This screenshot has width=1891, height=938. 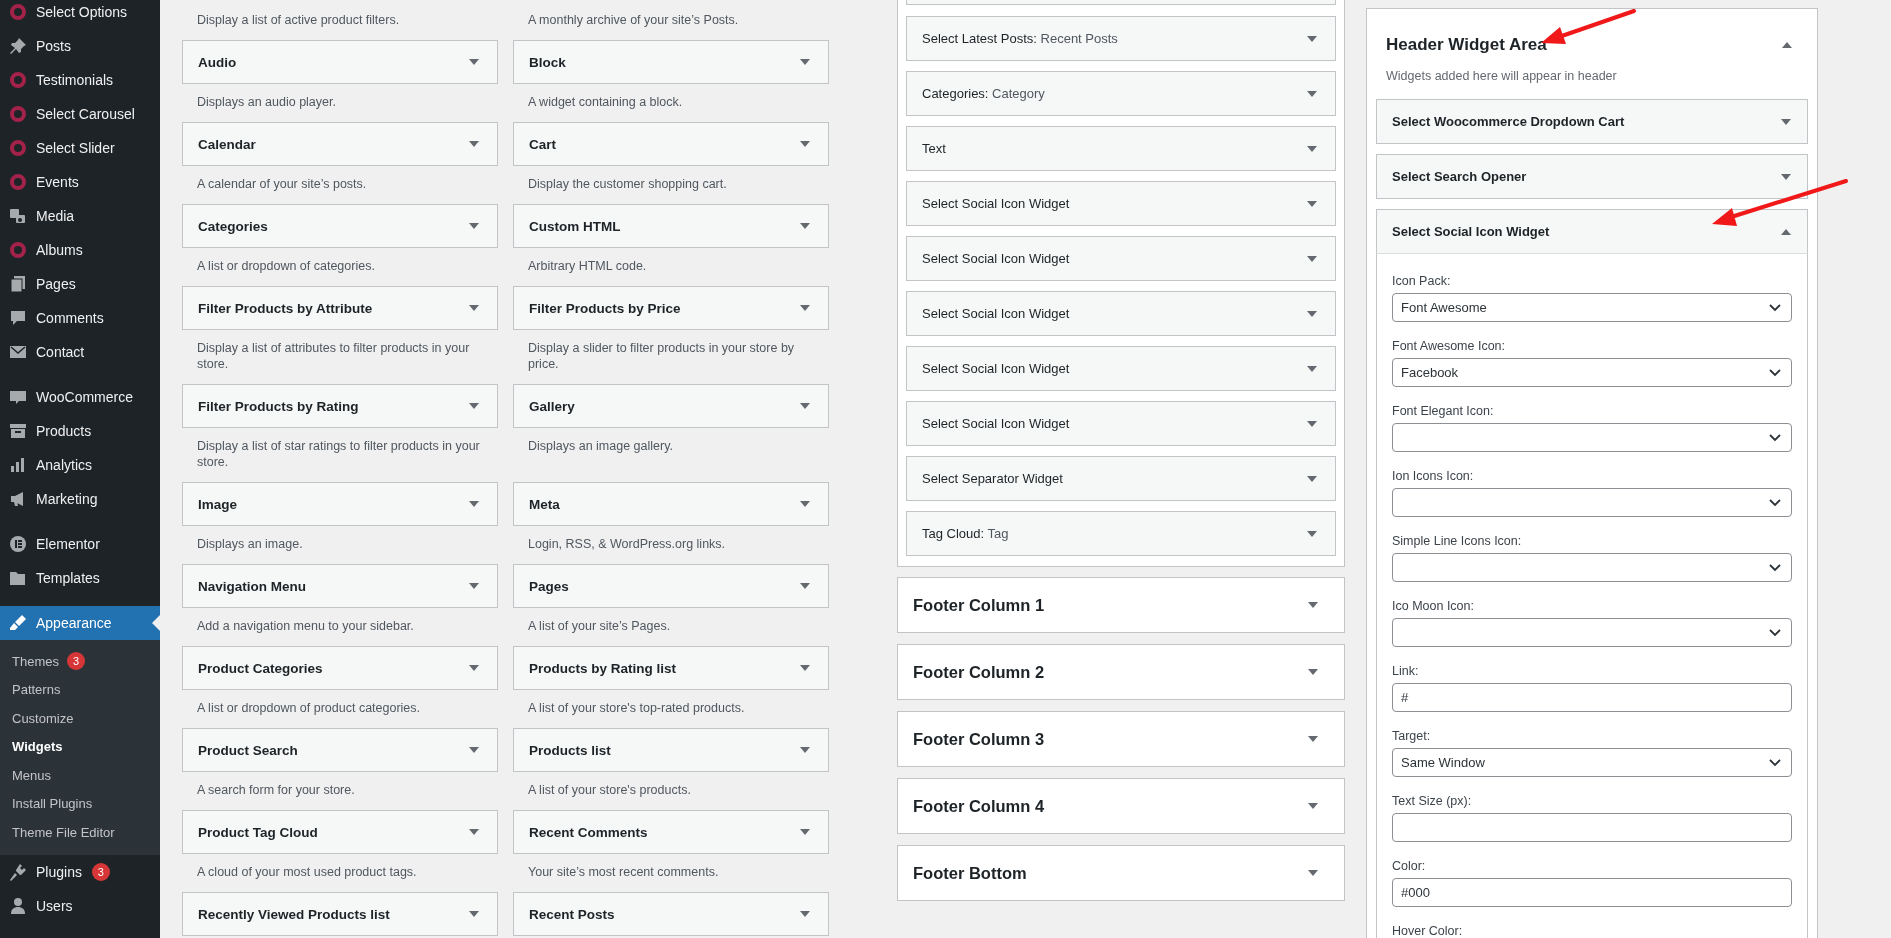 What do you see at coordinates (1121, 672) in the screenshot?
I see `widget-area-header: Footer Column 2` at bounding box center [1121, 672].